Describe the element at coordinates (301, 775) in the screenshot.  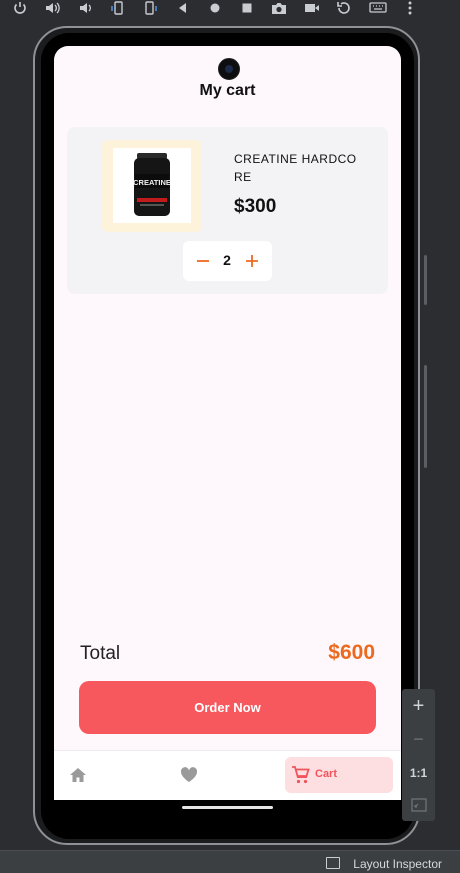
I see `cart-icon` at that location.